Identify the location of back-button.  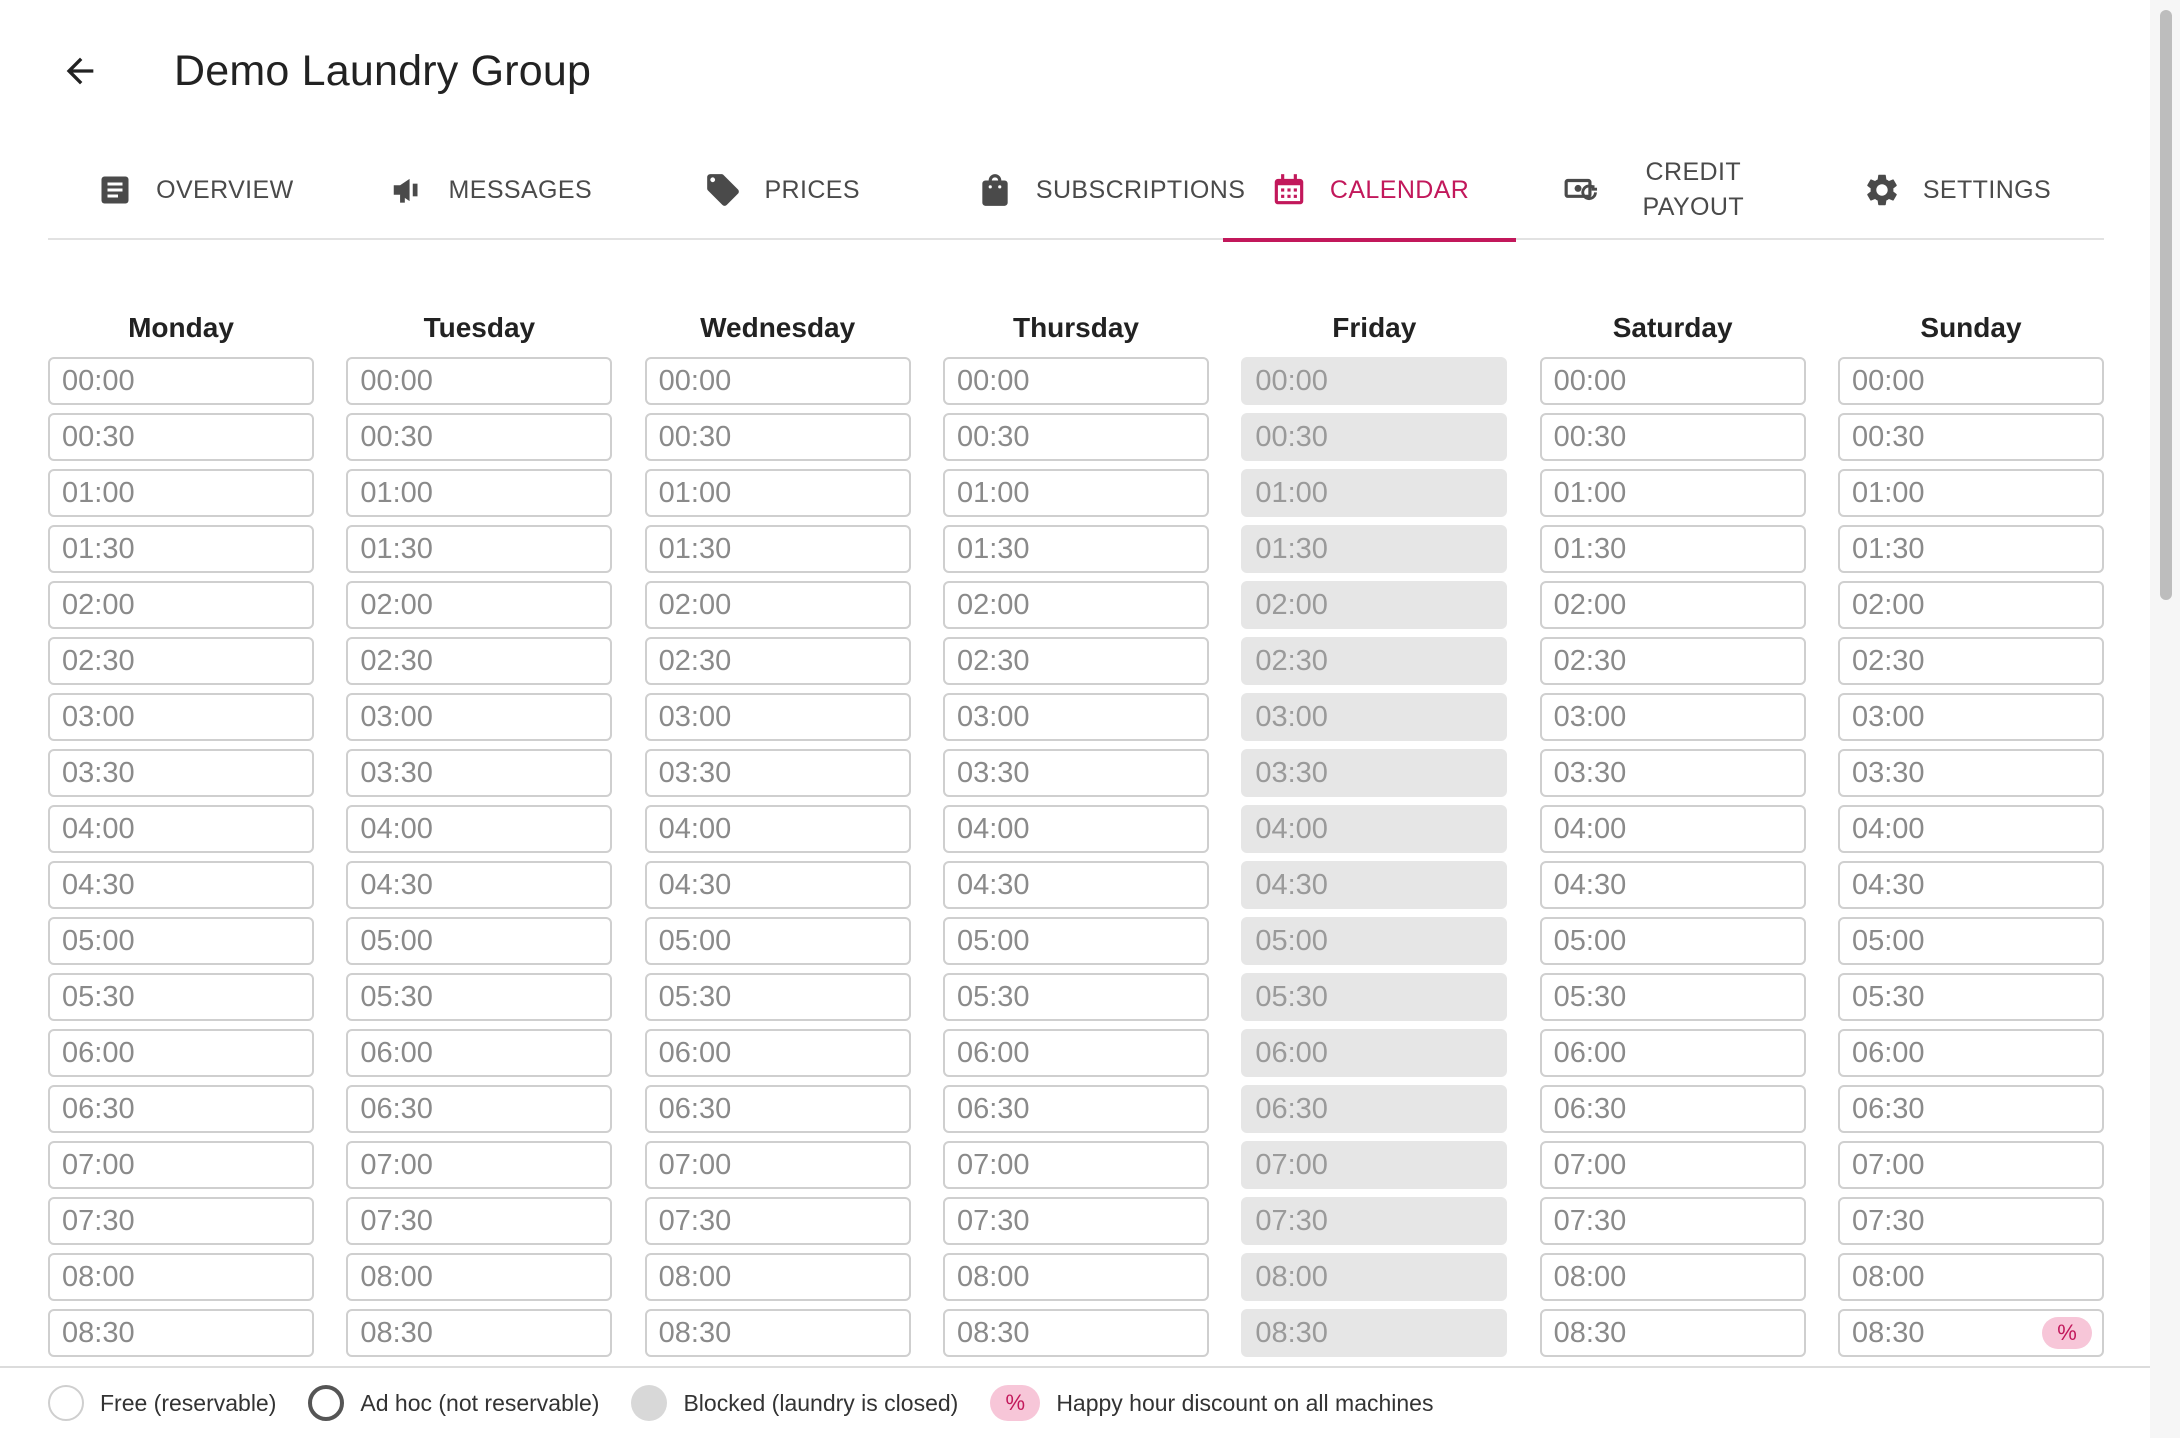
(80, 71).